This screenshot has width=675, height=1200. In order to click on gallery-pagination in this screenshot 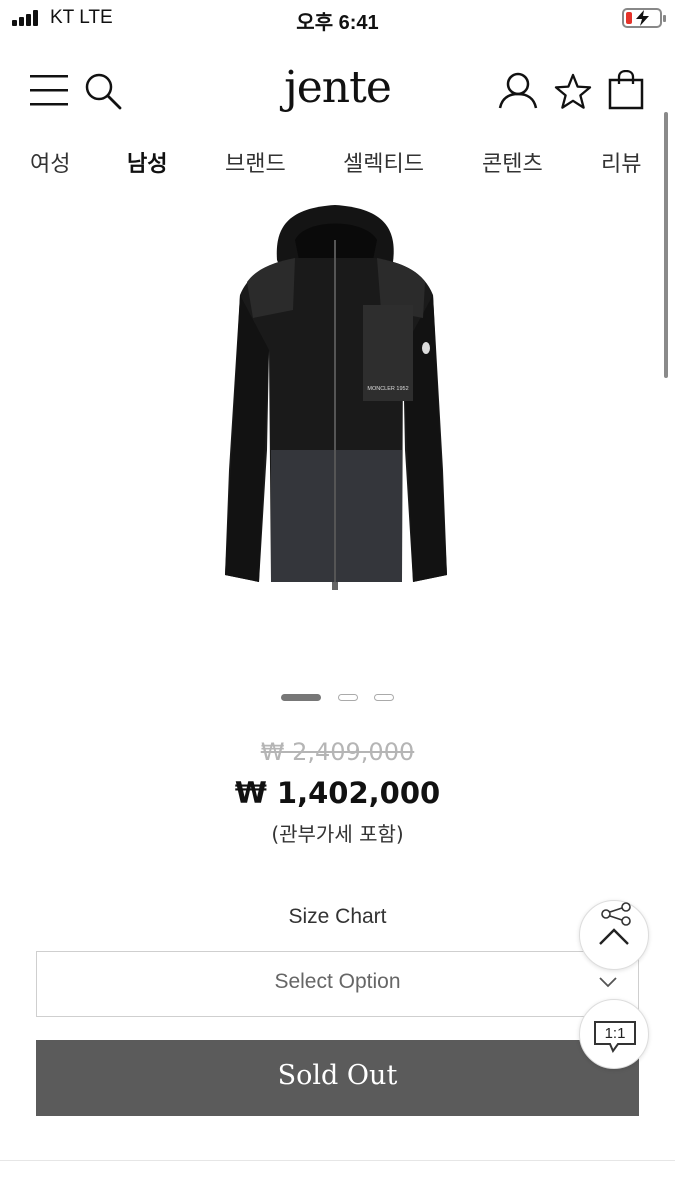, I will do `click(337, 699)`.